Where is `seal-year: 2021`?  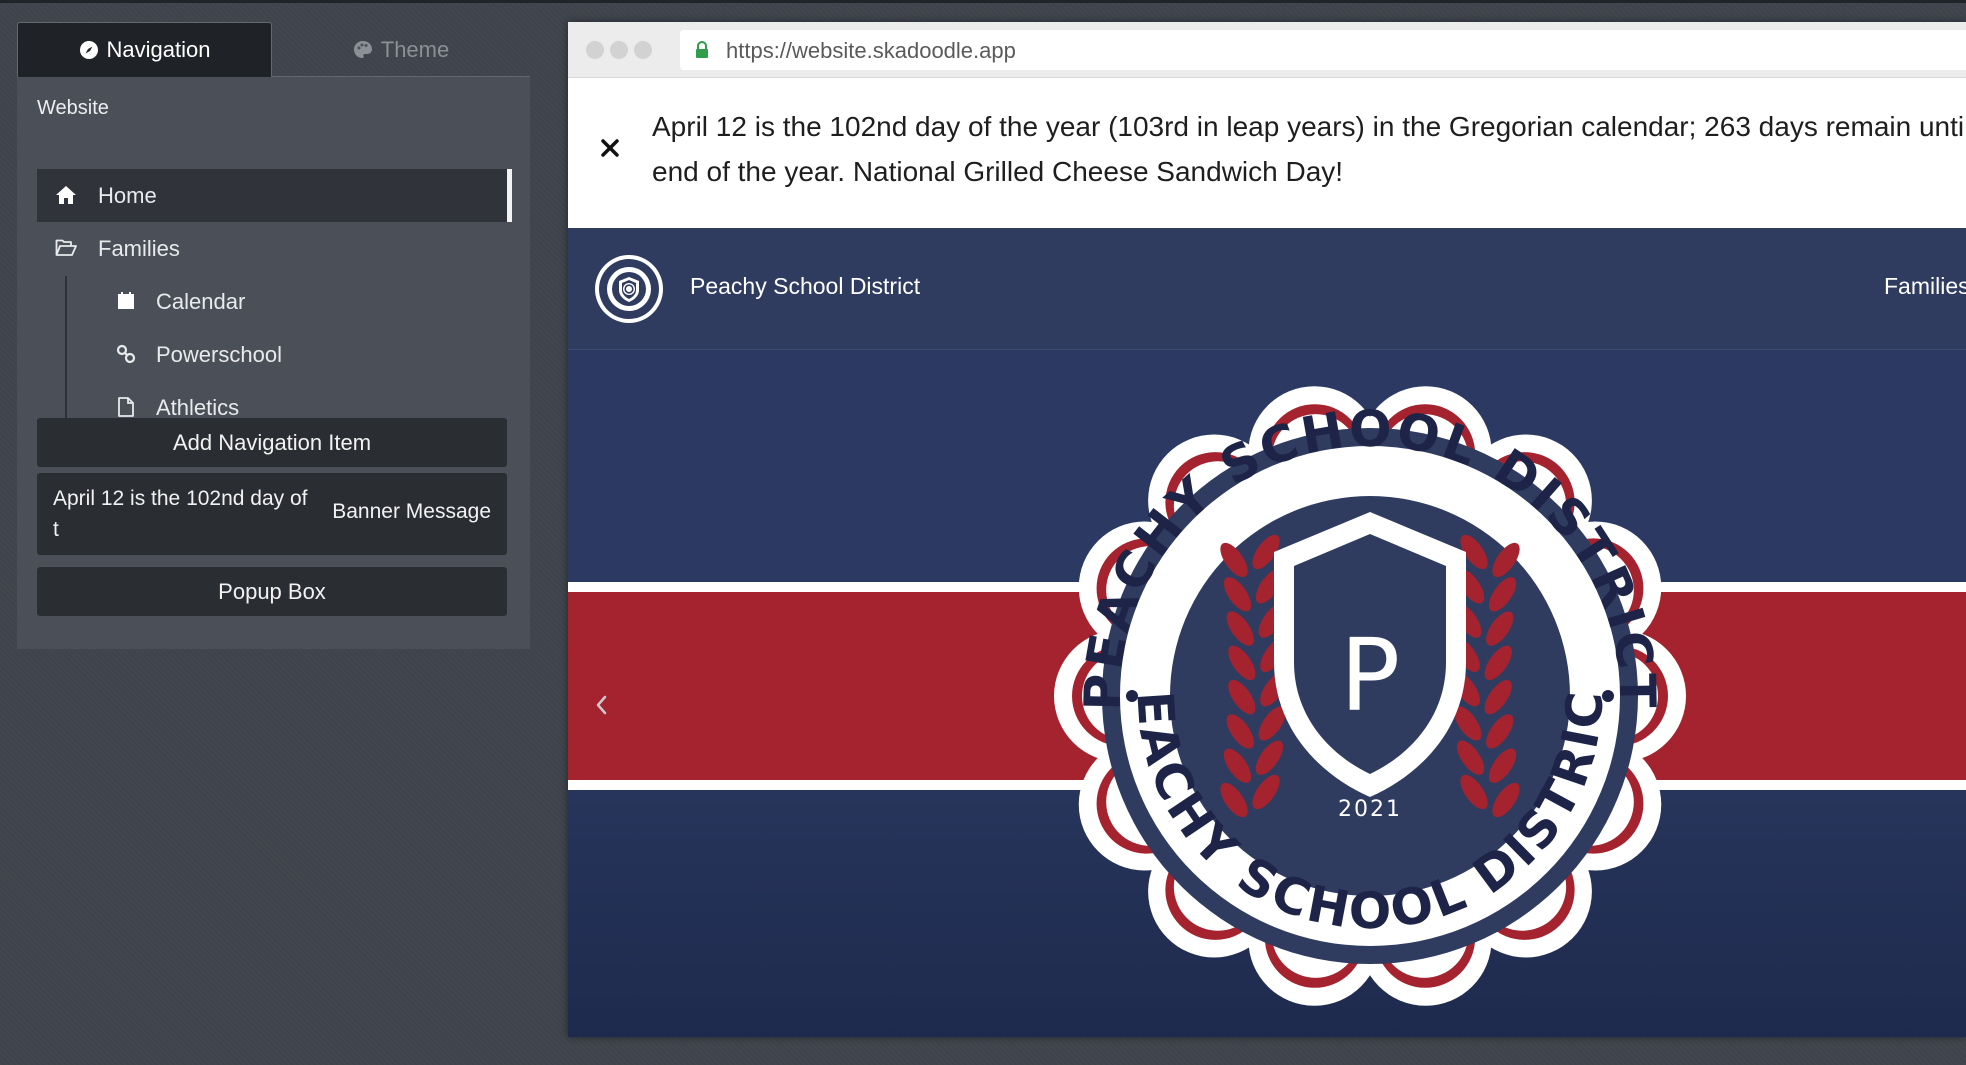 seal-year: 2021 is located at coordinates (1370, 809).